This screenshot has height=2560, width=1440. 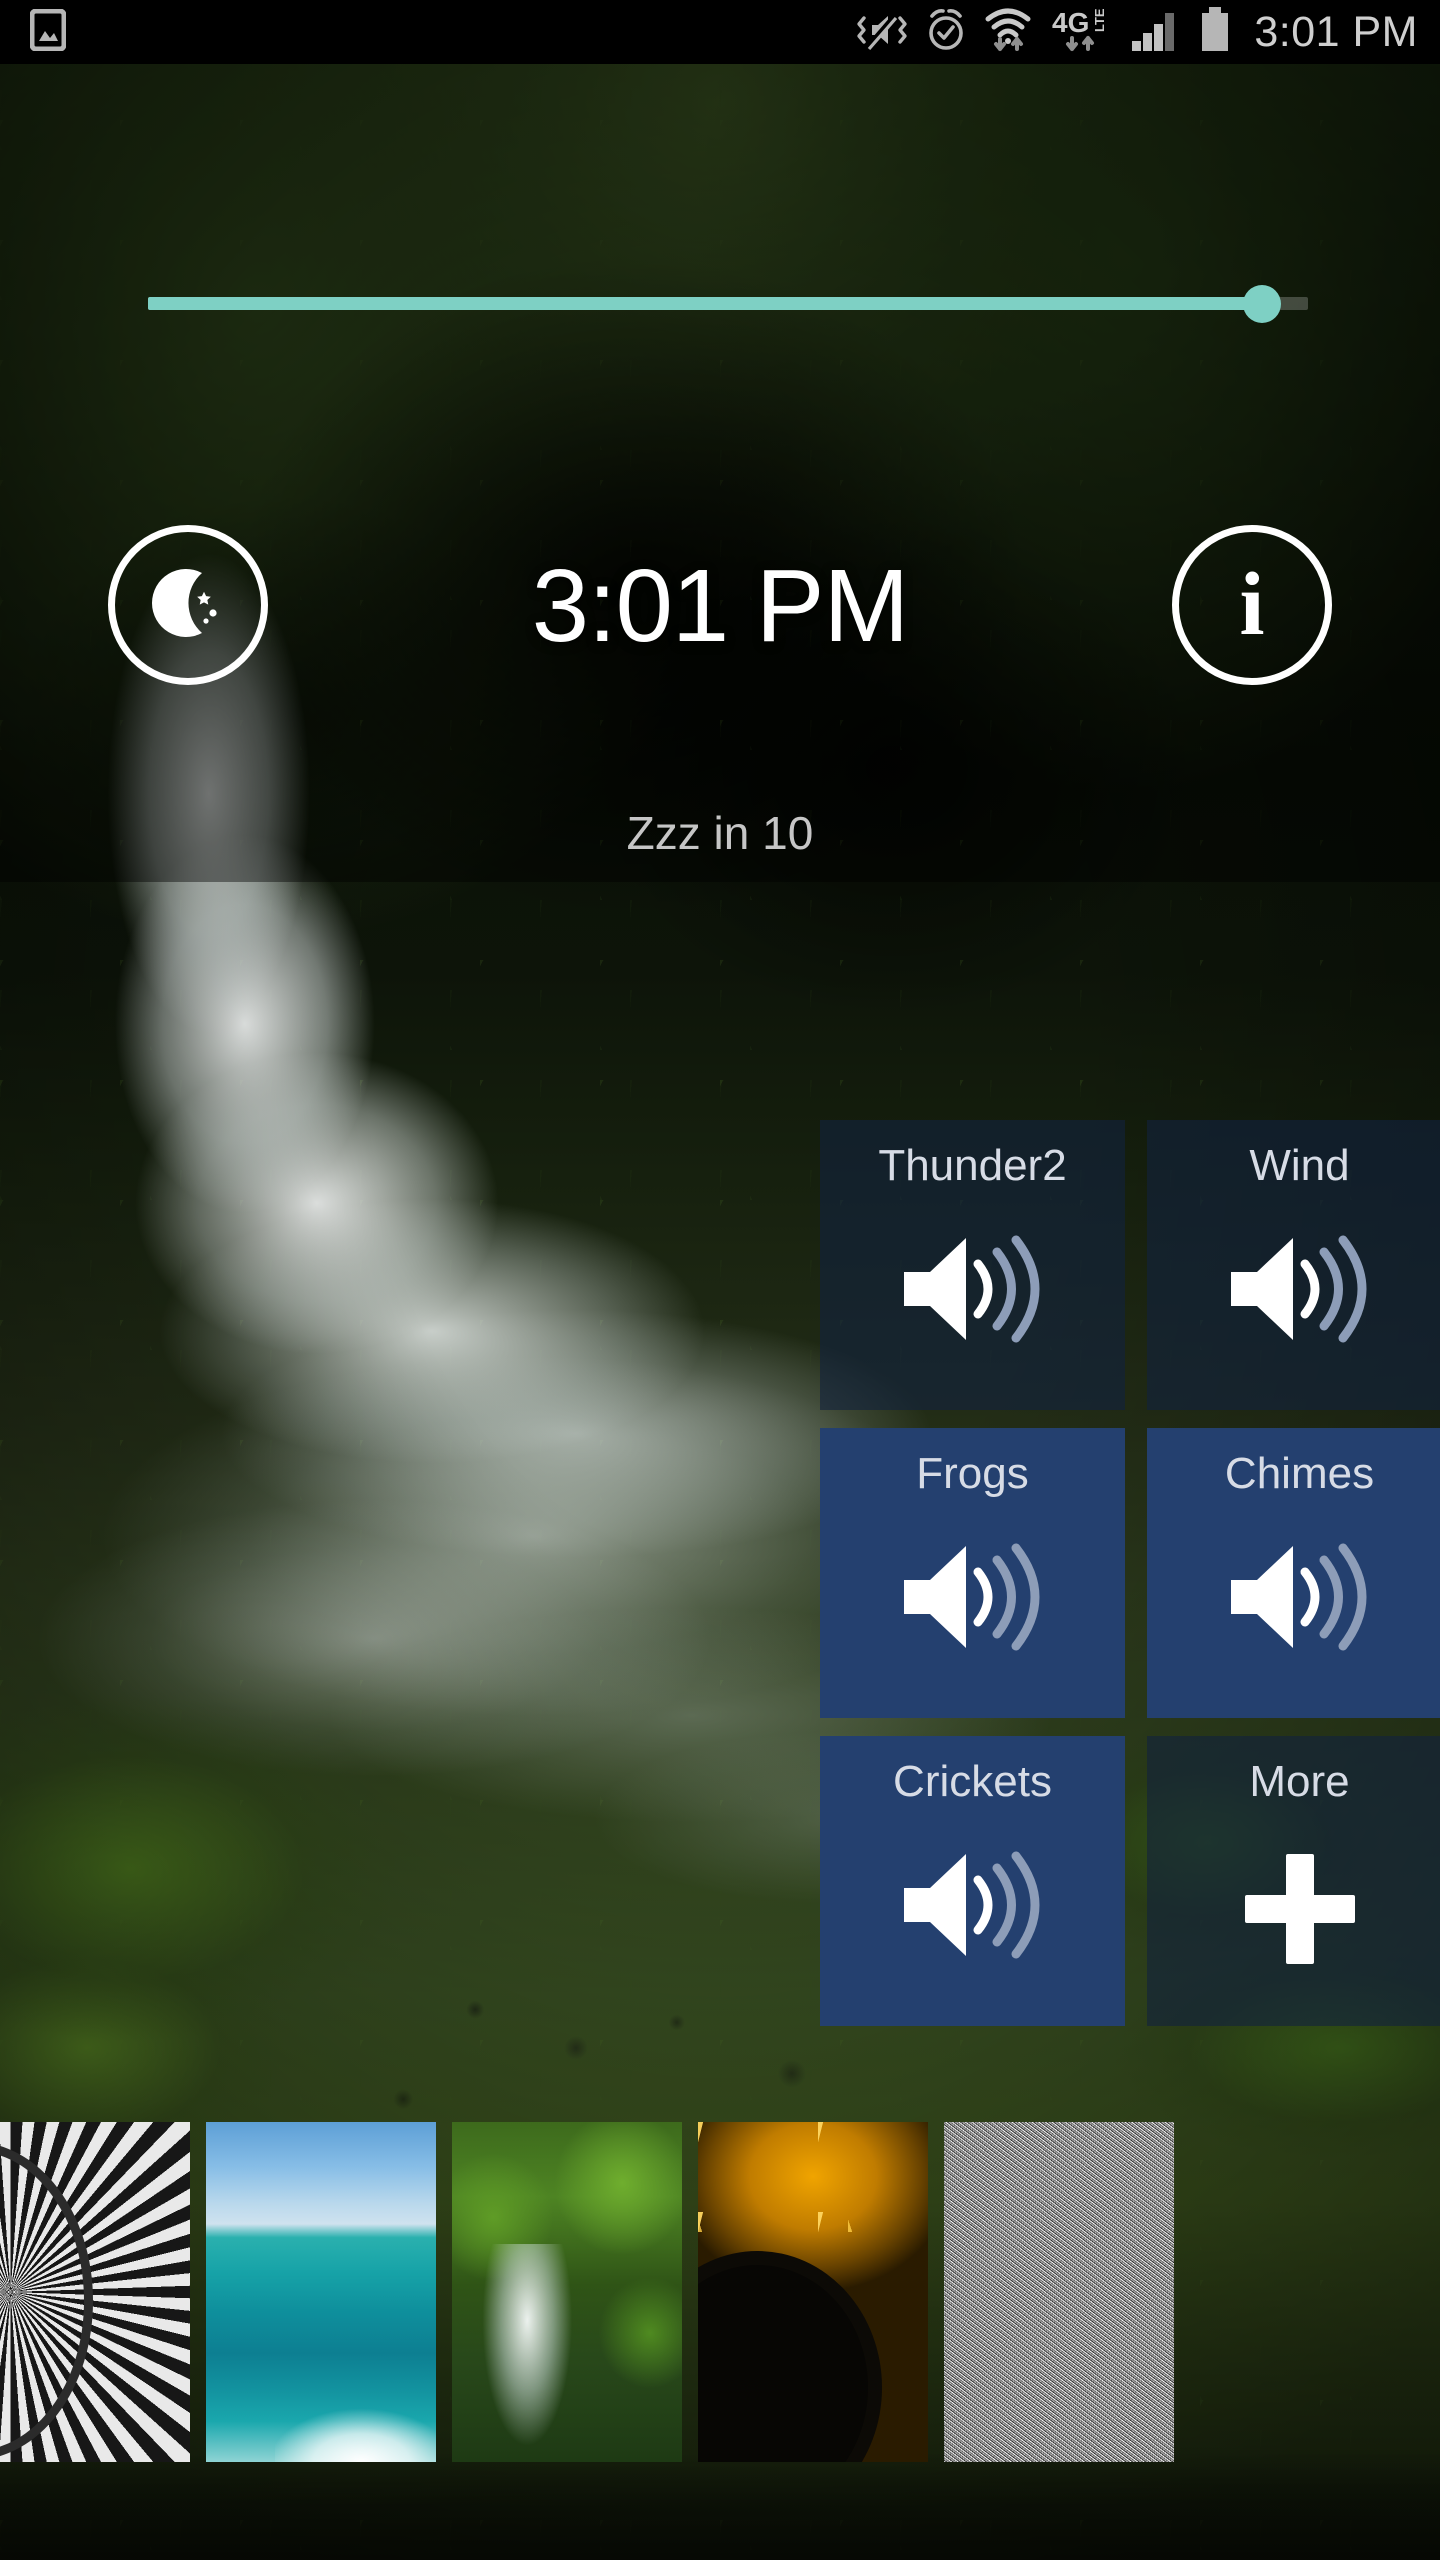 I want to click on info-icon: i, so click(x=1252, y=605).